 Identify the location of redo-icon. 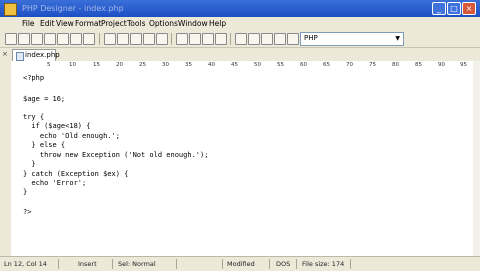
(162, 39).